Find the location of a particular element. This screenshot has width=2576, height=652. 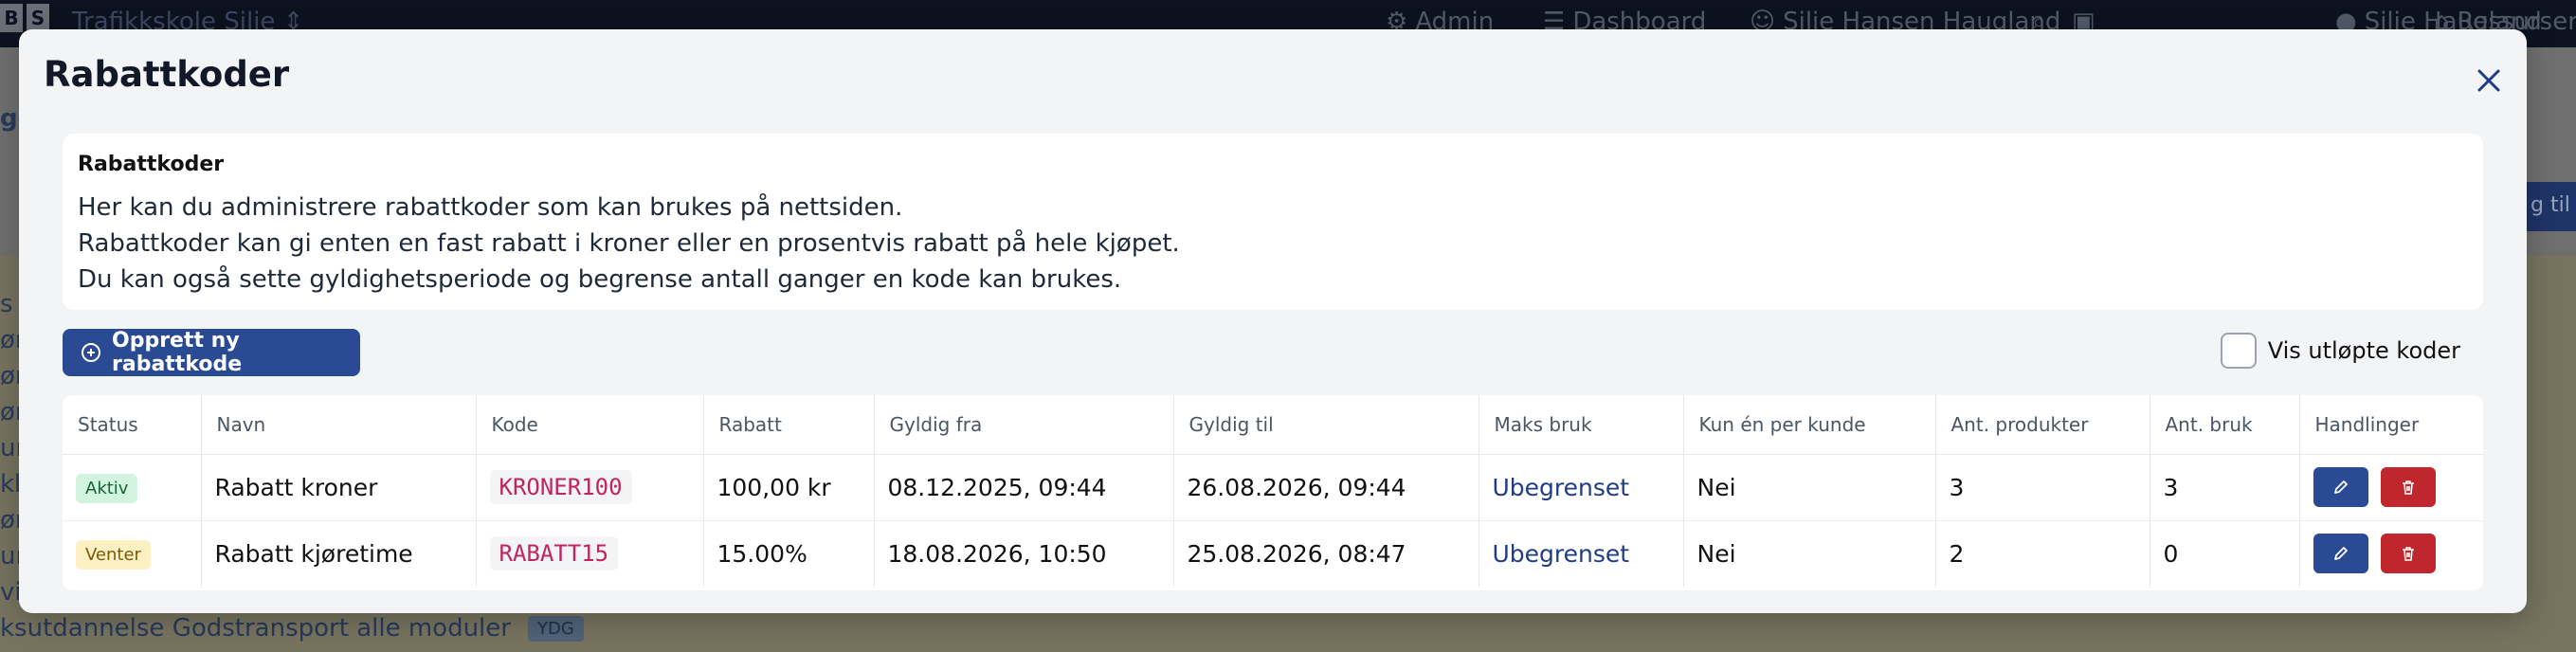

info-heading: Rabattkoder is located at coordinates (151, 164).